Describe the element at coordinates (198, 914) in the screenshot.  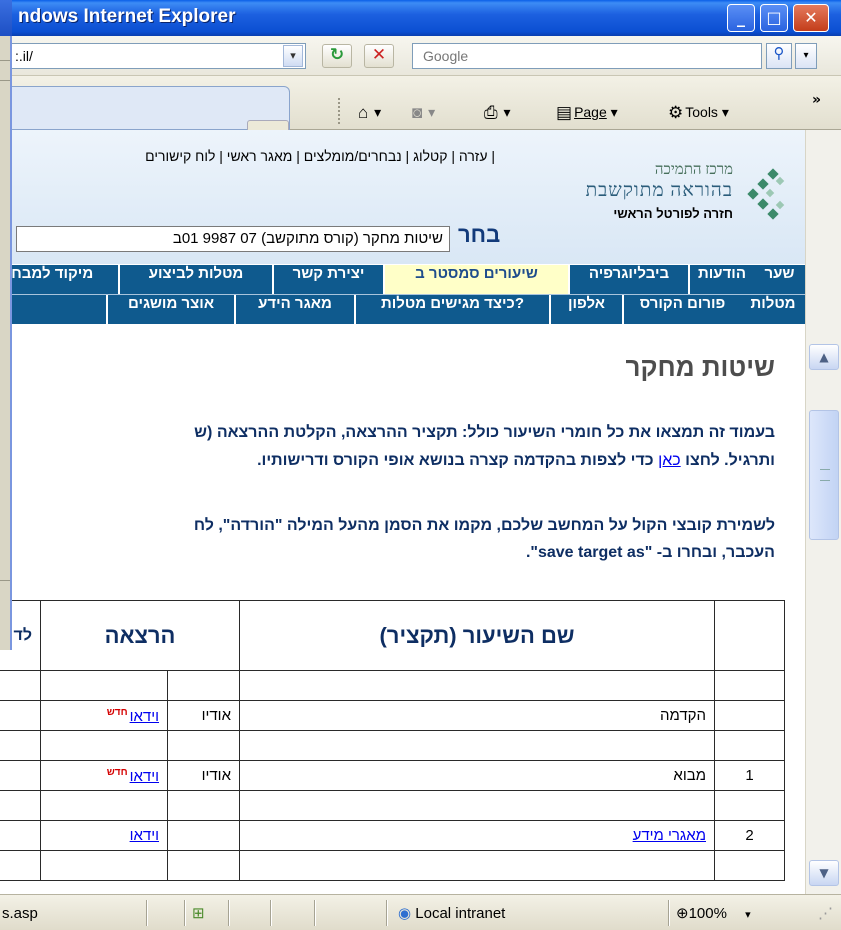
I see `popup-blocker-icon: ⊞` at that location.